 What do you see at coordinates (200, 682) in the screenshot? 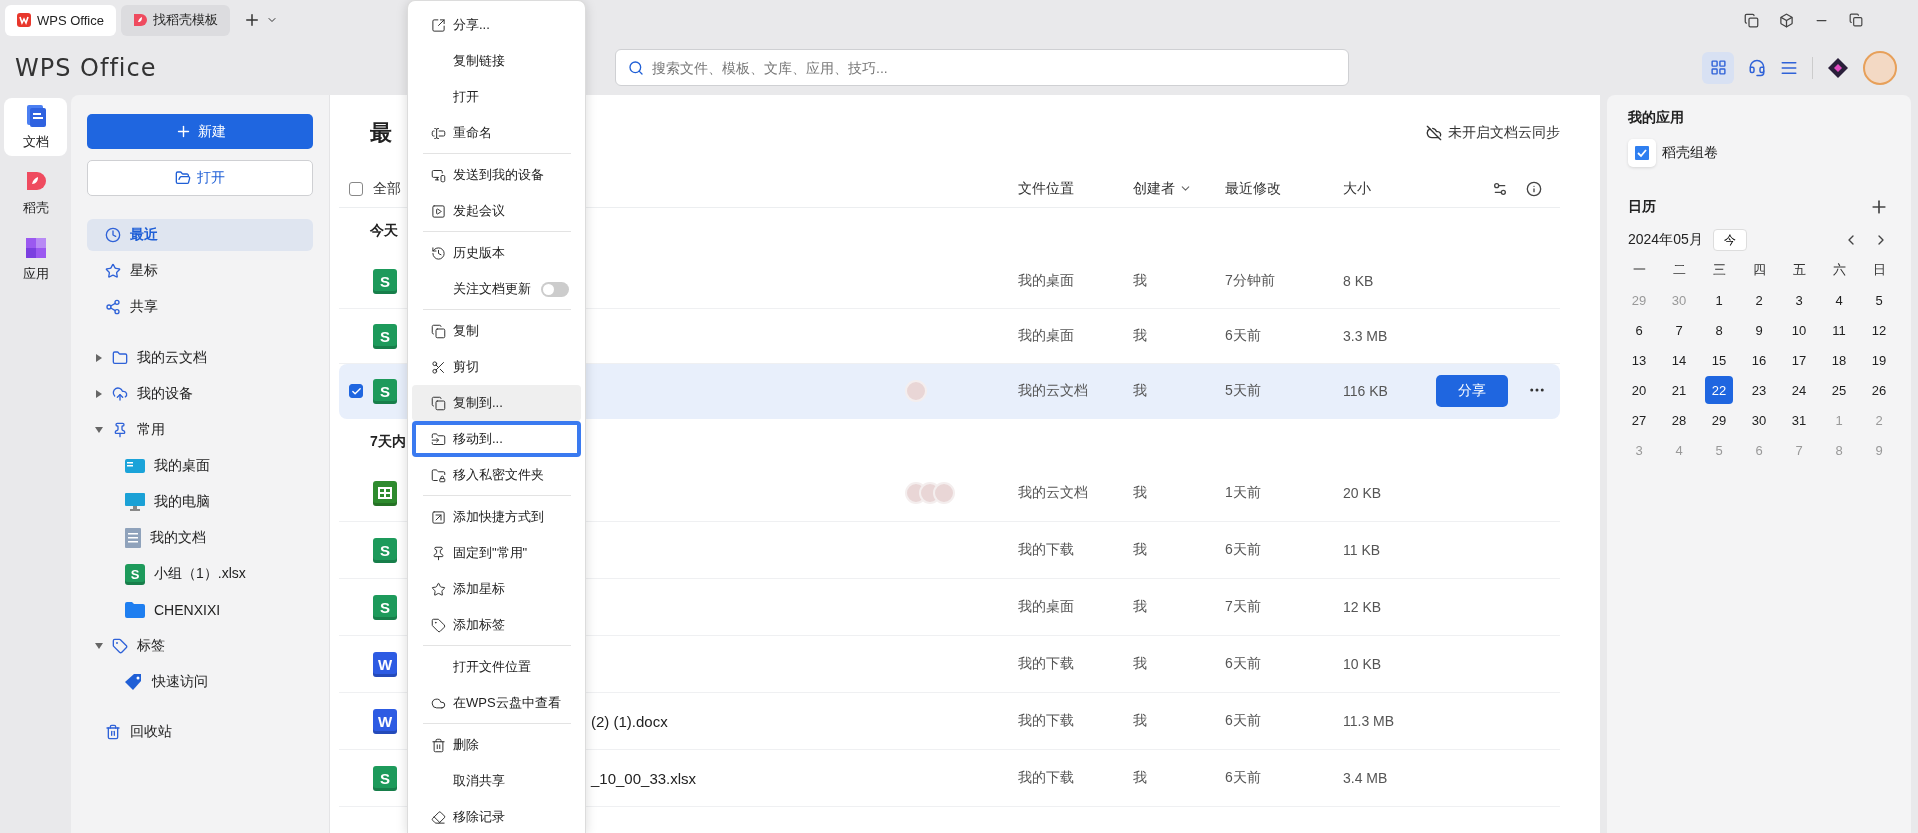
I see `tree-item: 快速访问` at bounding box center [200, 682].